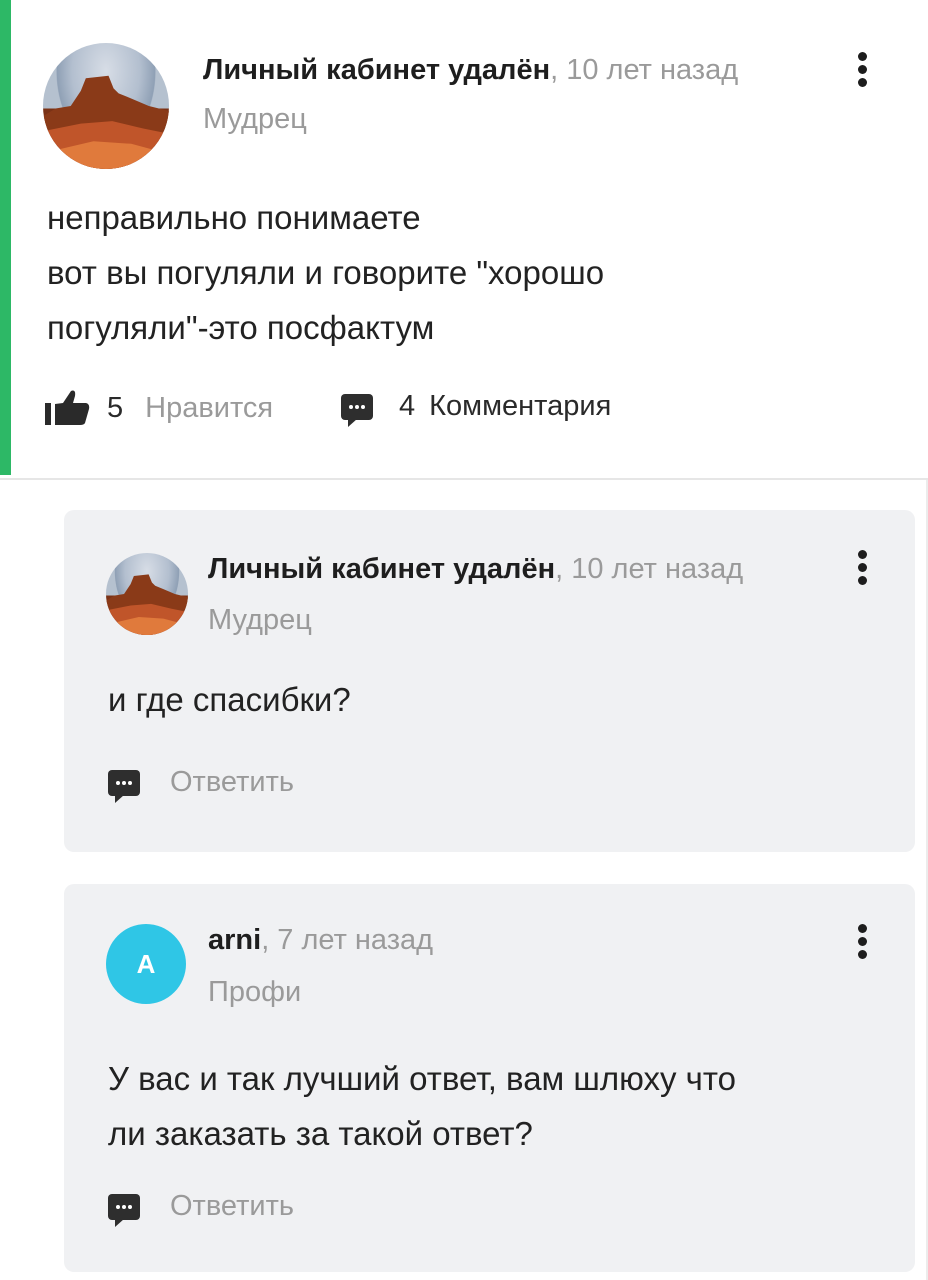  I want to click on comments-count: 4, so click(407, 406).